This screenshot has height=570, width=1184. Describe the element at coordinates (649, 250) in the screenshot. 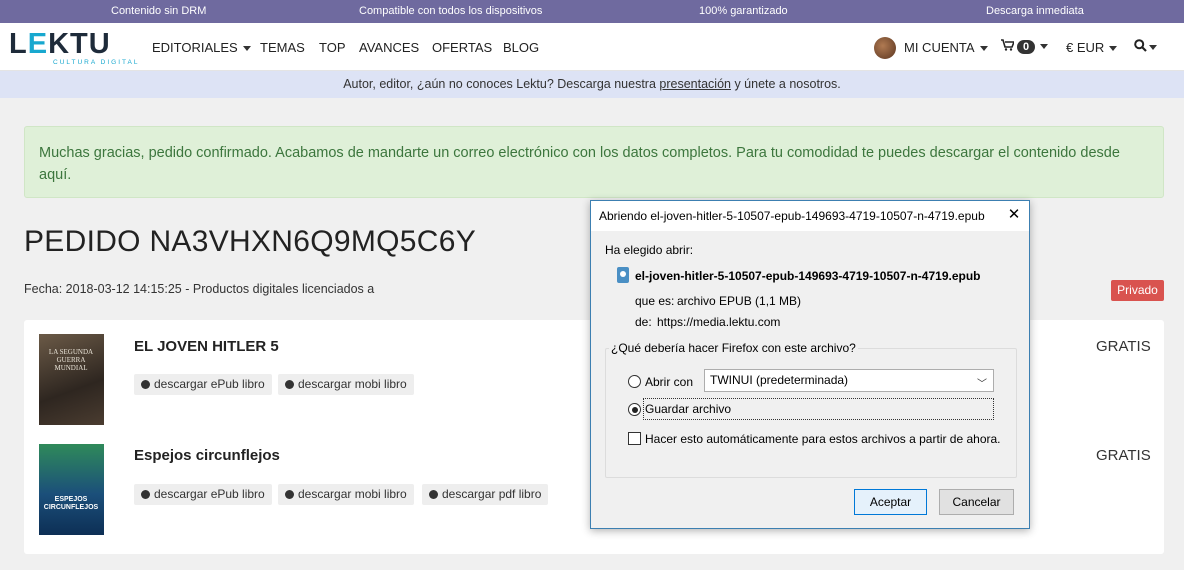

I see `dialog-intro: Ha elegido abrir:` at that location.